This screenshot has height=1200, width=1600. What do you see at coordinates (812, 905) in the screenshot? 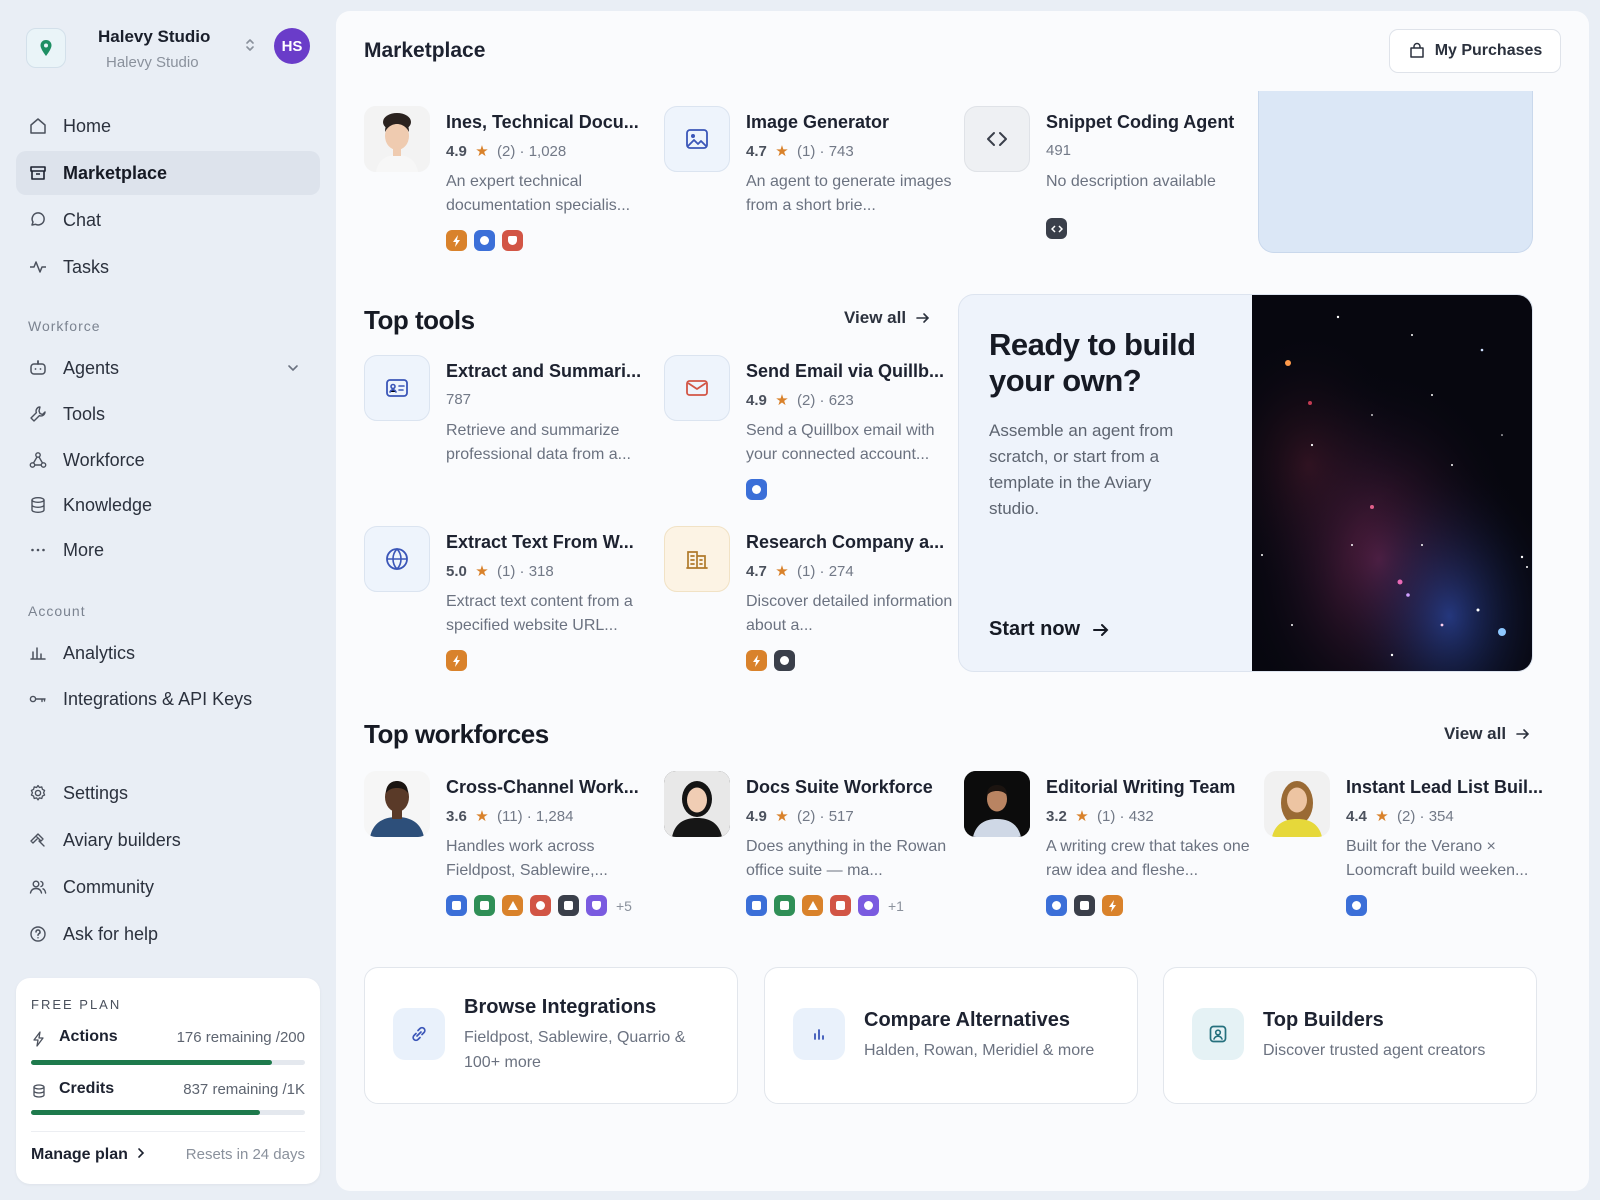
I see `triangle-badge-icon` at bounding box center [812, 905].